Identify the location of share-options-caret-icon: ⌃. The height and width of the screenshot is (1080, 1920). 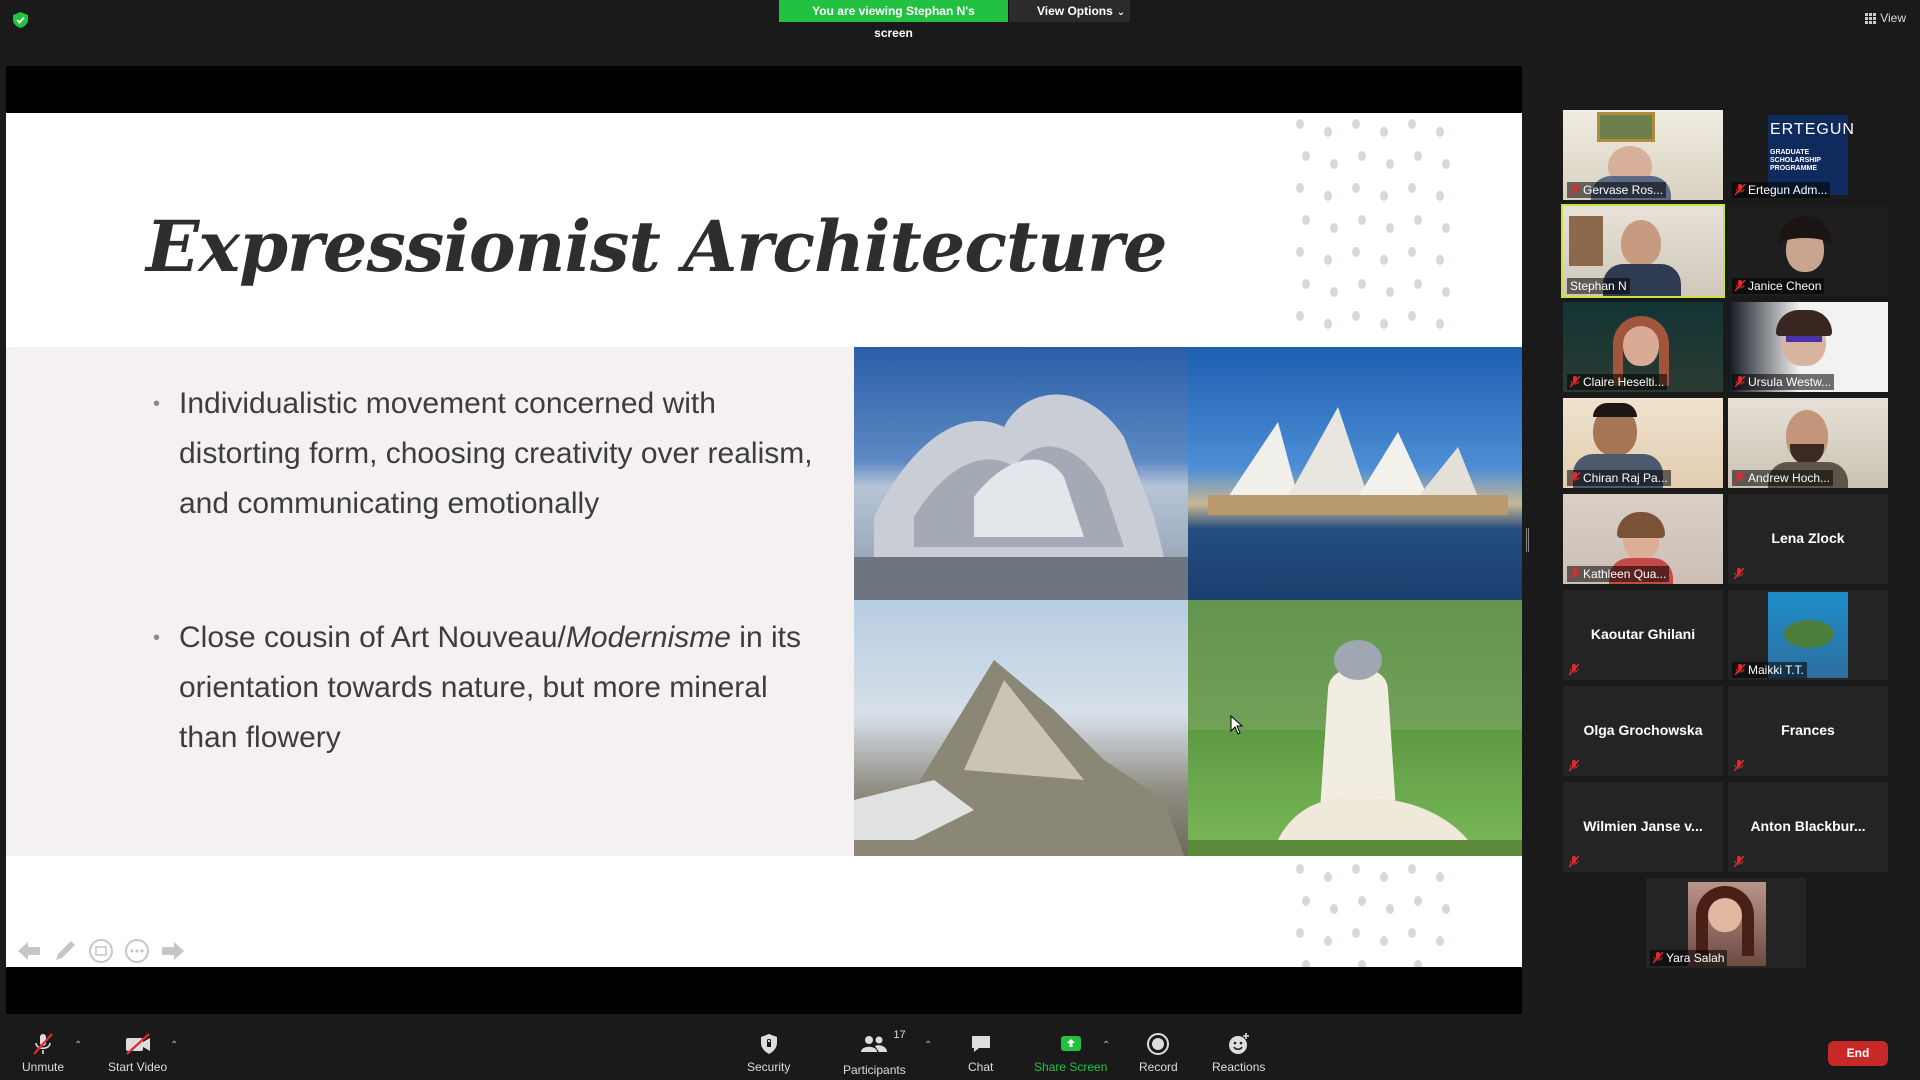
(1106, 1045).